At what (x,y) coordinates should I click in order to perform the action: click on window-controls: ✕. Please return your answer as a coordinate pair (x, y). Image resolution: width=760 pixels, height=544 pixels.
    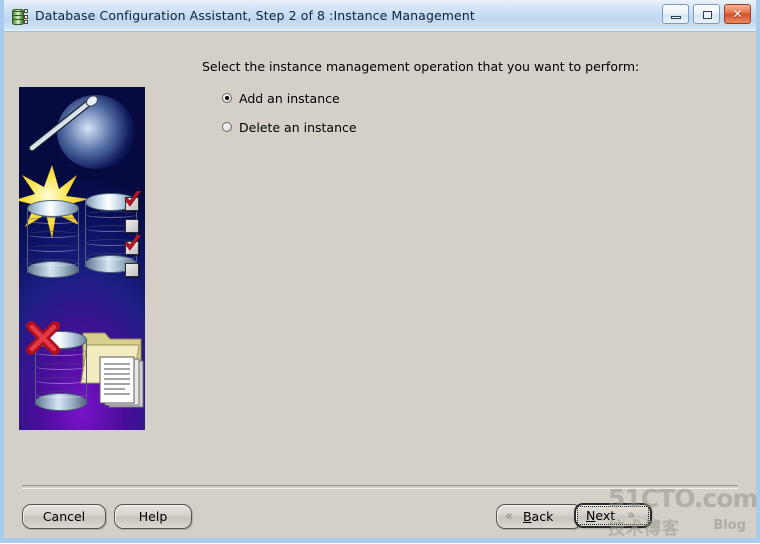
    Looking at the image, I should click on (706, 14).